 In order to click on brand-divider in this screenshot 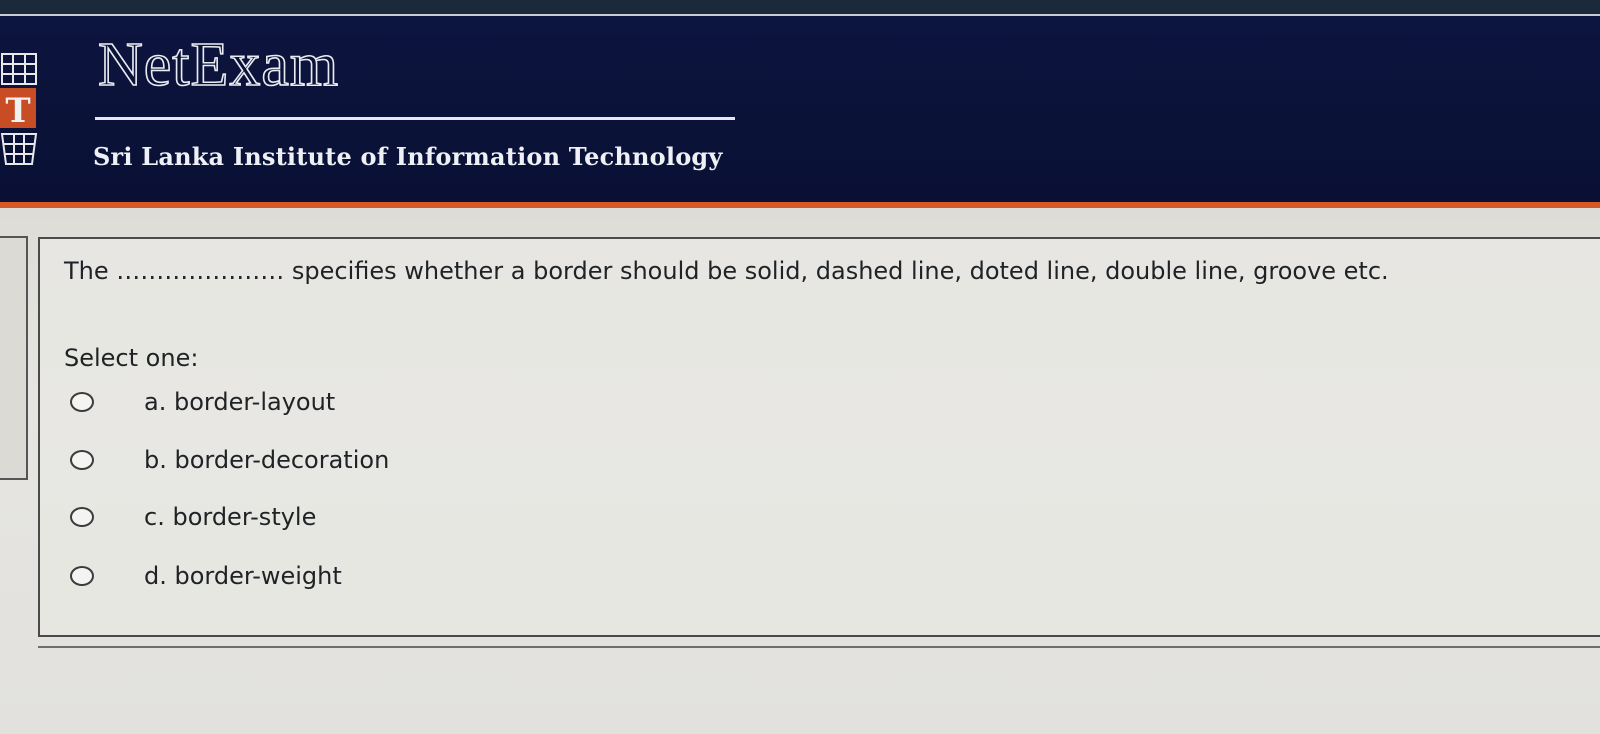, I will do `click(415, 118)`.